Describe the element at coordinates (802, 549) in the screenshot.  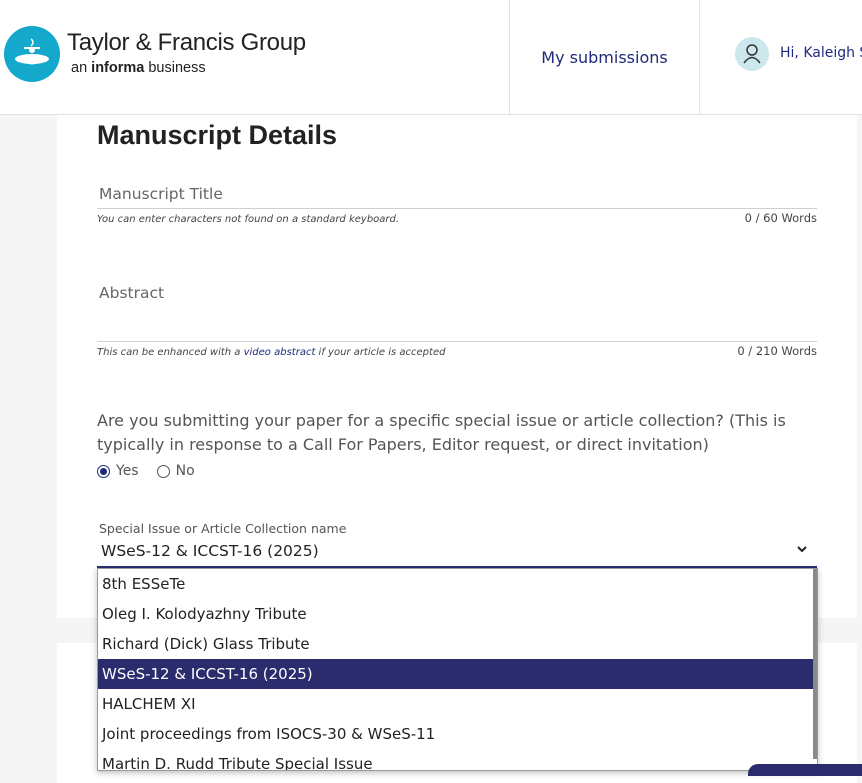
I see `chevron-down-icon` at that location.